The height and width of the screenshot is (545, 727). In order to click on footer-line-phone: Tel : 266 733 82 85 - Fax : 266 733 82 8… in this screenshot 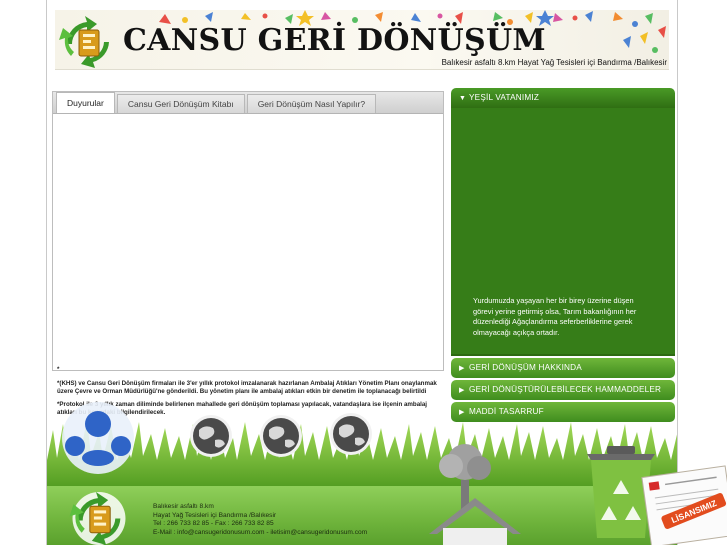, I will do `click(213, 524)`.